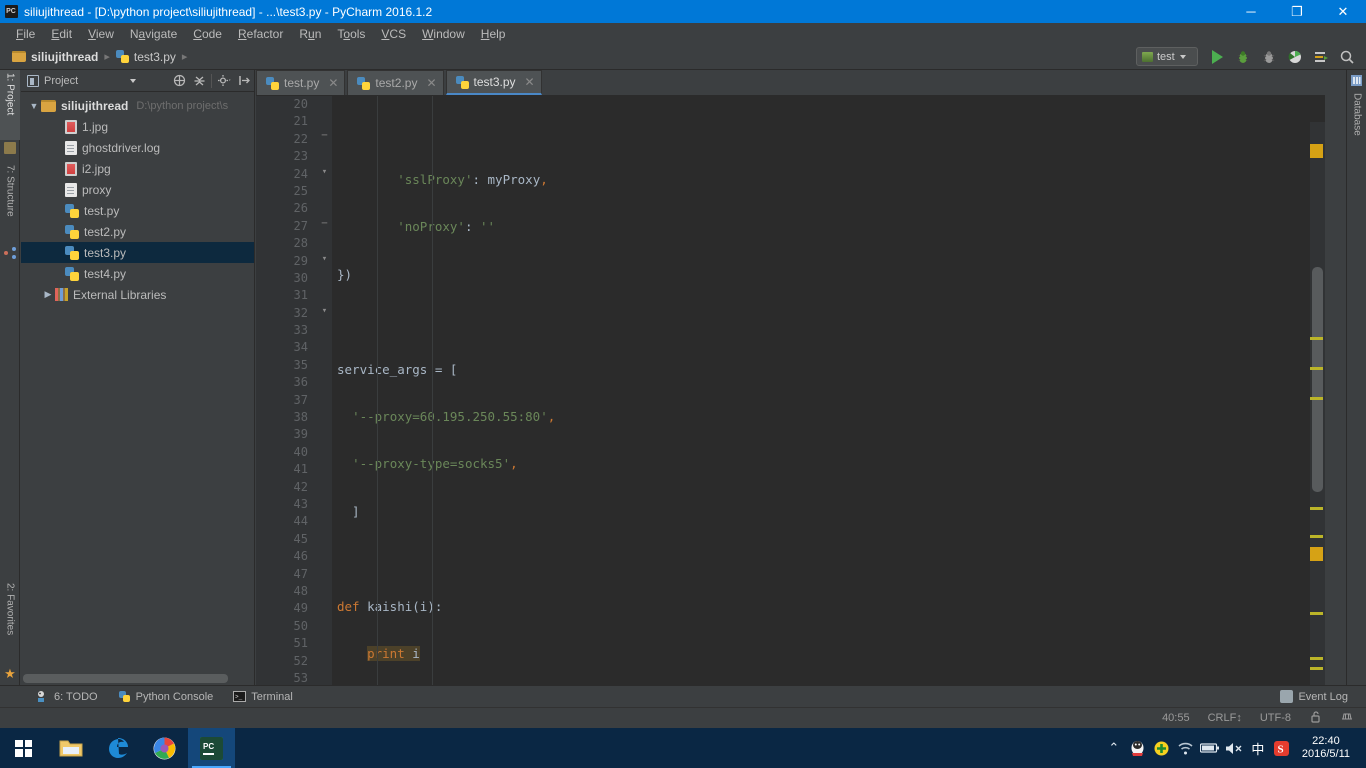 This screenshot has width=1366, height=768. I want to click on menu-item-edit: Edit, so click(61, 34).